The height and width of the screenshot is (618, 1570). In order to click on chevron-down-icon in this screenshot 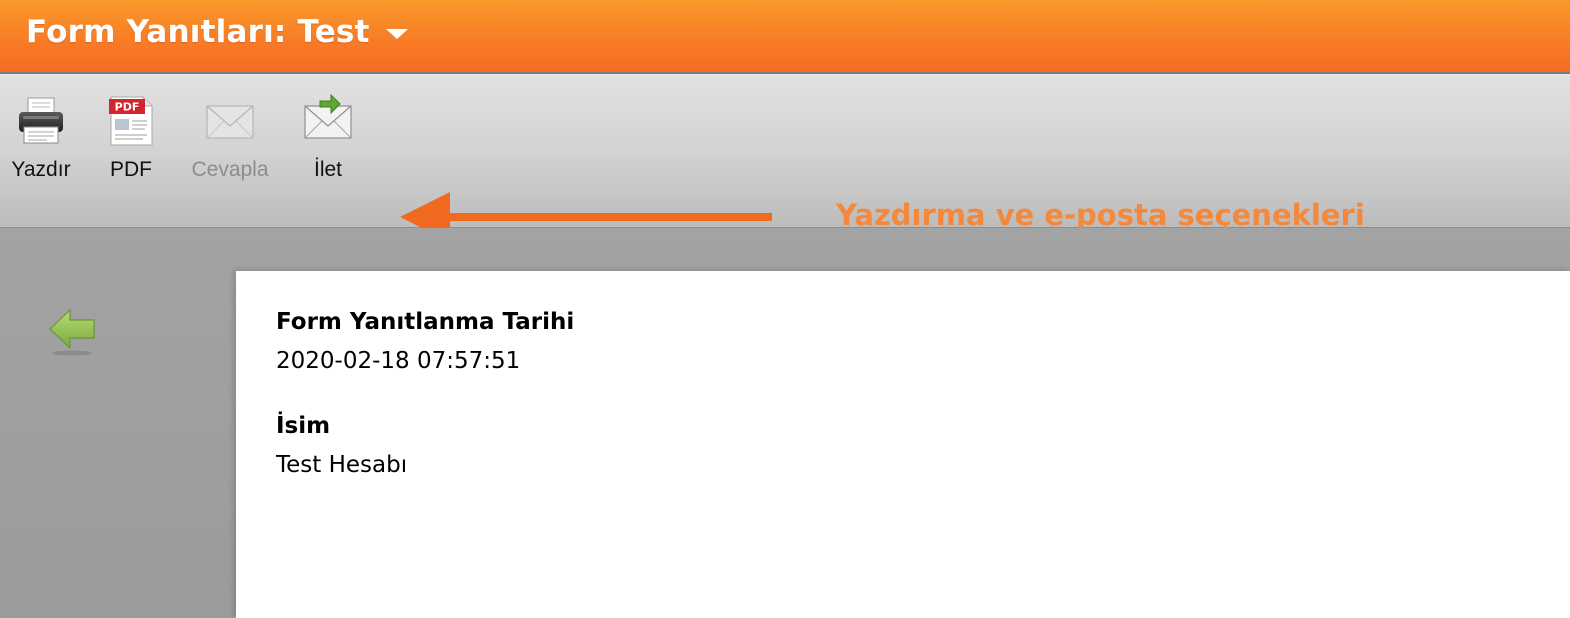, I will do `click(396, 34)`.